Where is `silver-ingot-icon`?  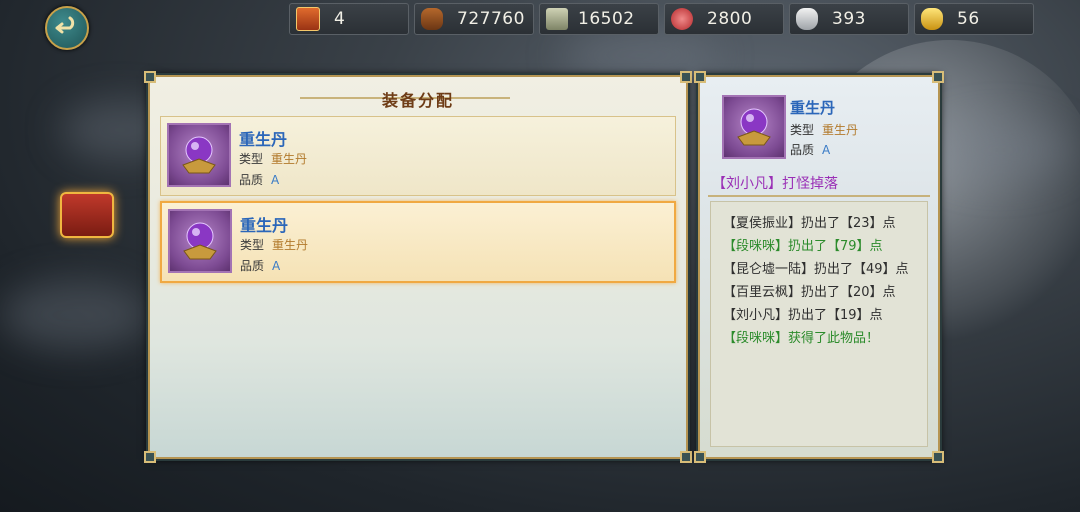 silver-ingot-icon is located at coordinates (807, 19).